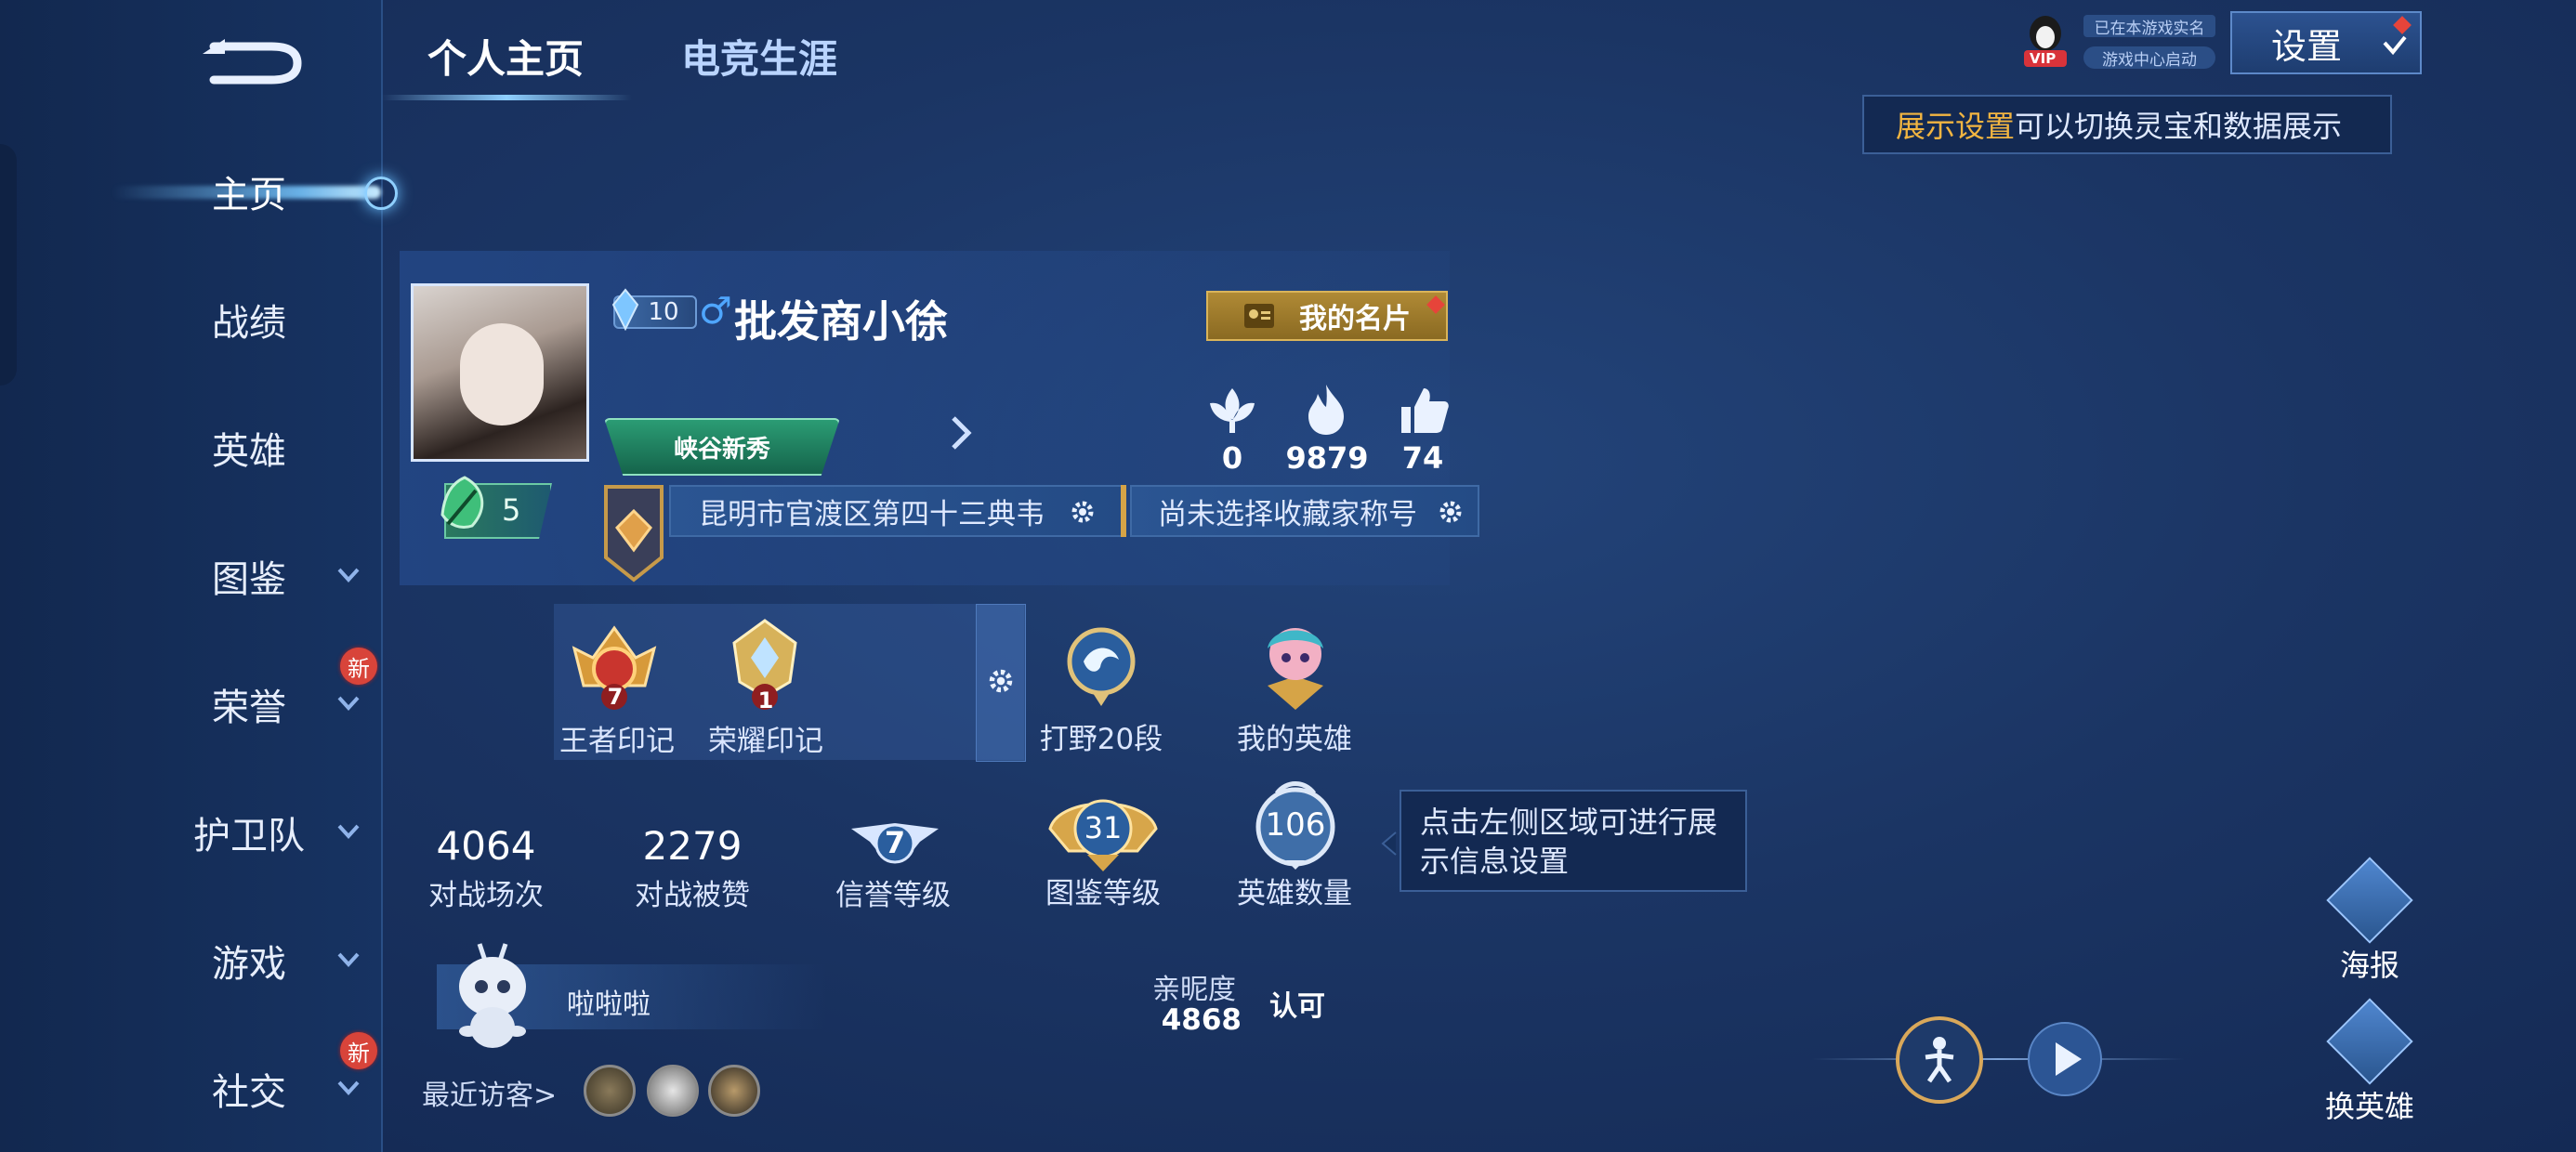 The width and height of the screenshot is (2576, 1152). Describe the element at coordinates (1294, 893) in the screenshot. I see `hero-count-label: 英雄数量` at that location.